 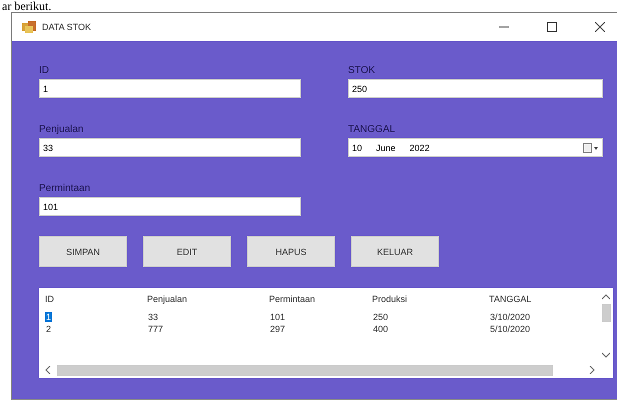 I want to click on column-header: Permintaan, so click(x=292, y=299).